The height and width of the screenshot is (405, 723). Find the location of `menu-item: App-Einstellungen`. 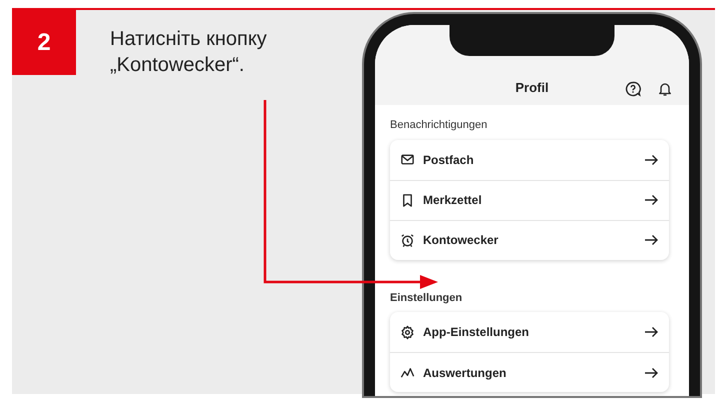

menu-item: App-Einstellungen is located at coordinates (529, 332).